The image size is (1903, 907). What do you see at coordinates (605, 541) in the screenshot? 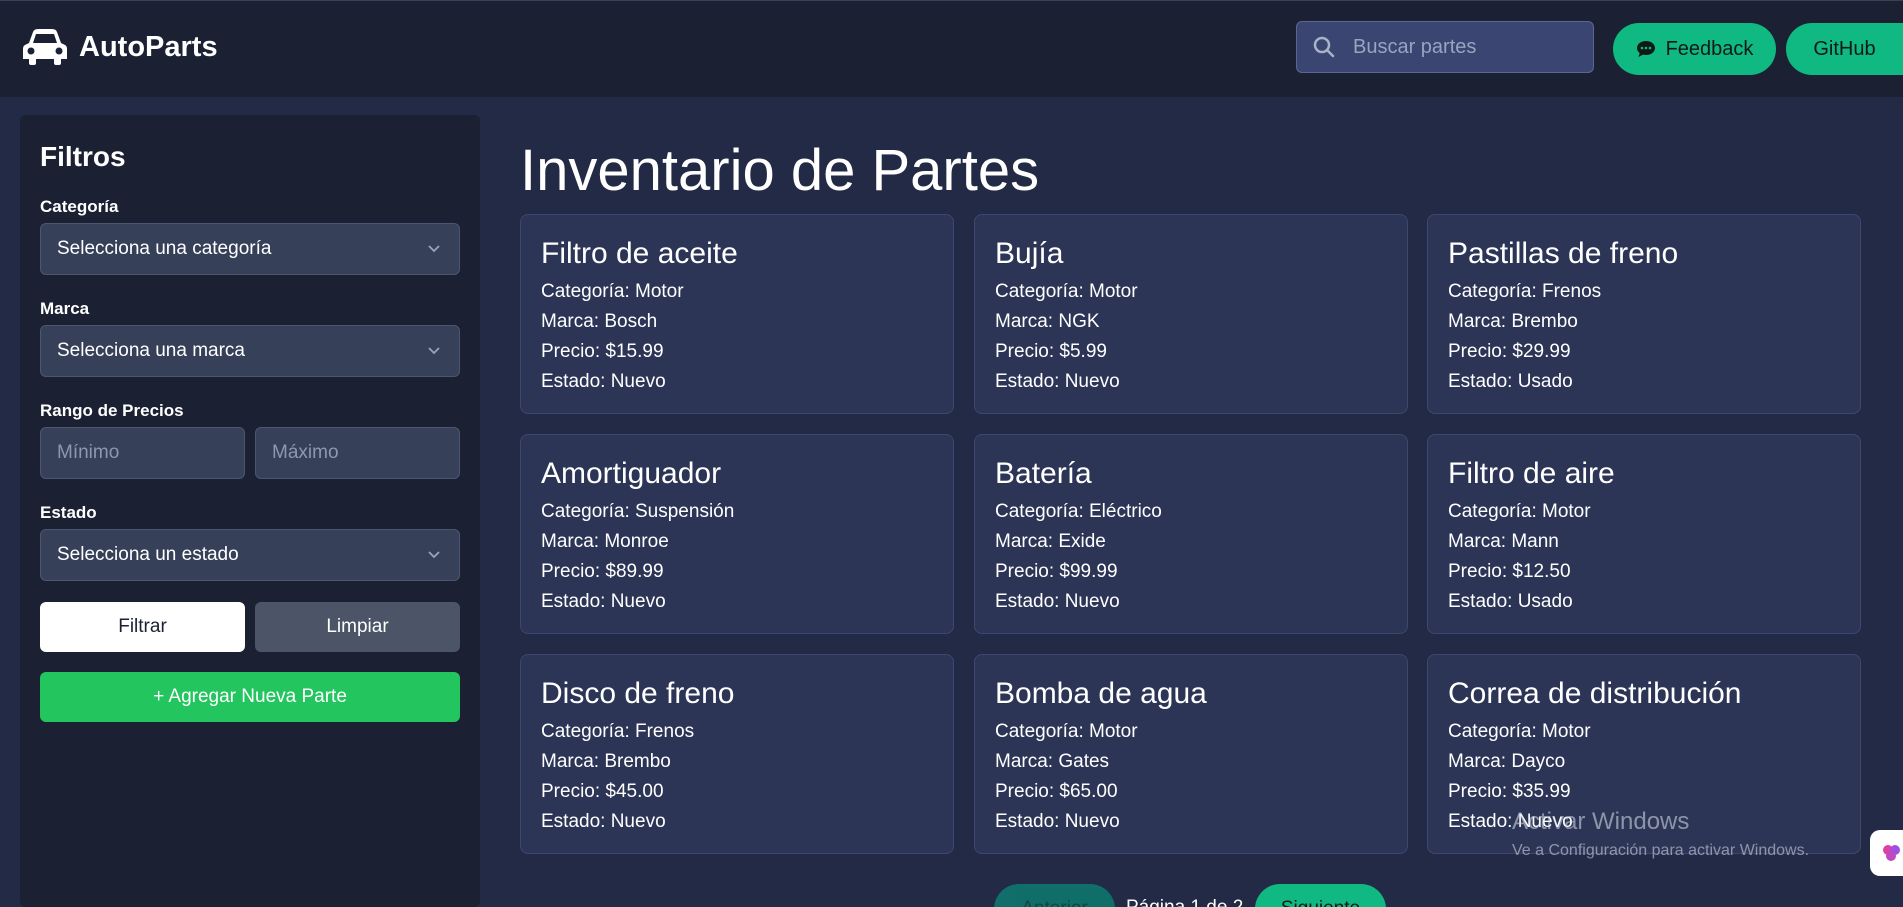
I see `part-brand: Marca: Monroe` at bounding box center [605, 541].